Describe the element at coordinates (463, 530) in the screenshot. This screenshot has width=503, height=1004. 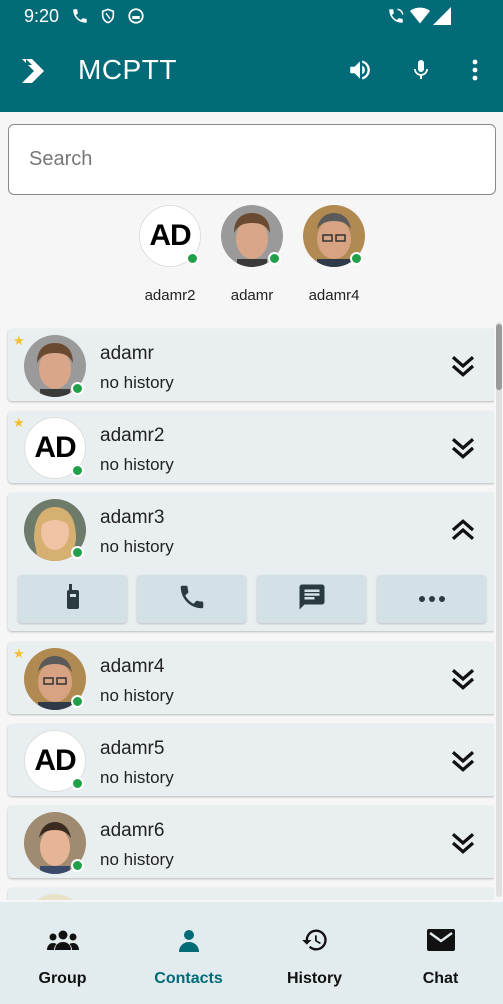
I see `collapse-chevron-icon` at that location.